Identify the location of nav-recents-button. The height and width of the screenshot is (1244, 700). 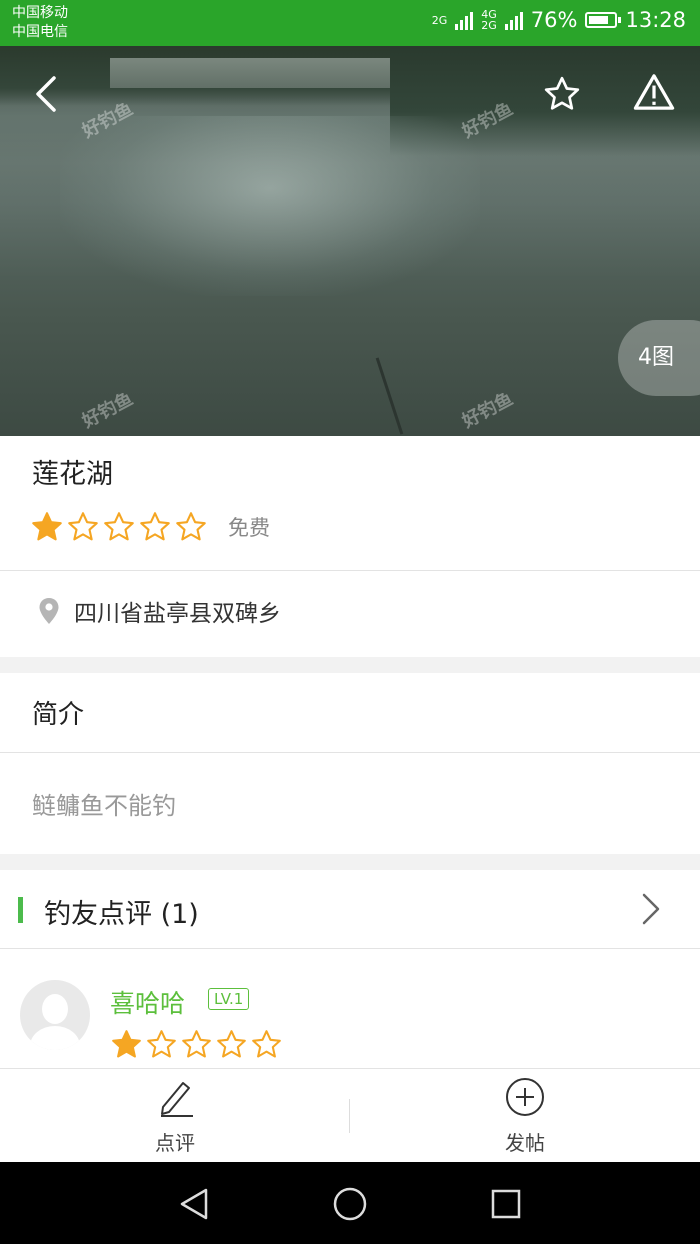
(506, 1204).